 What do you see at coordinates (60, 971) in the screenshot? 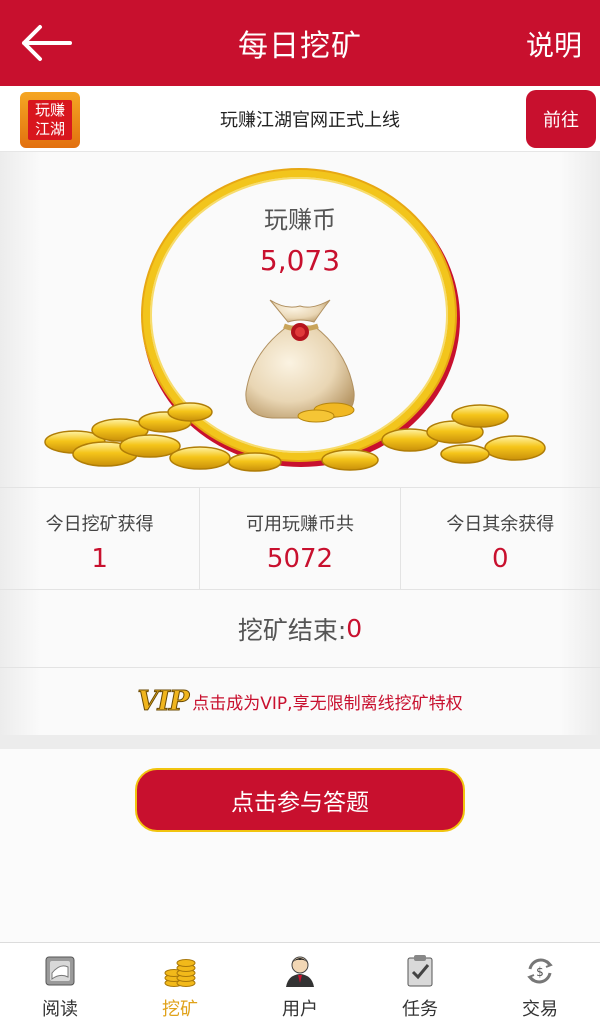
I see `book-icon` at bounding box center [60, 971].